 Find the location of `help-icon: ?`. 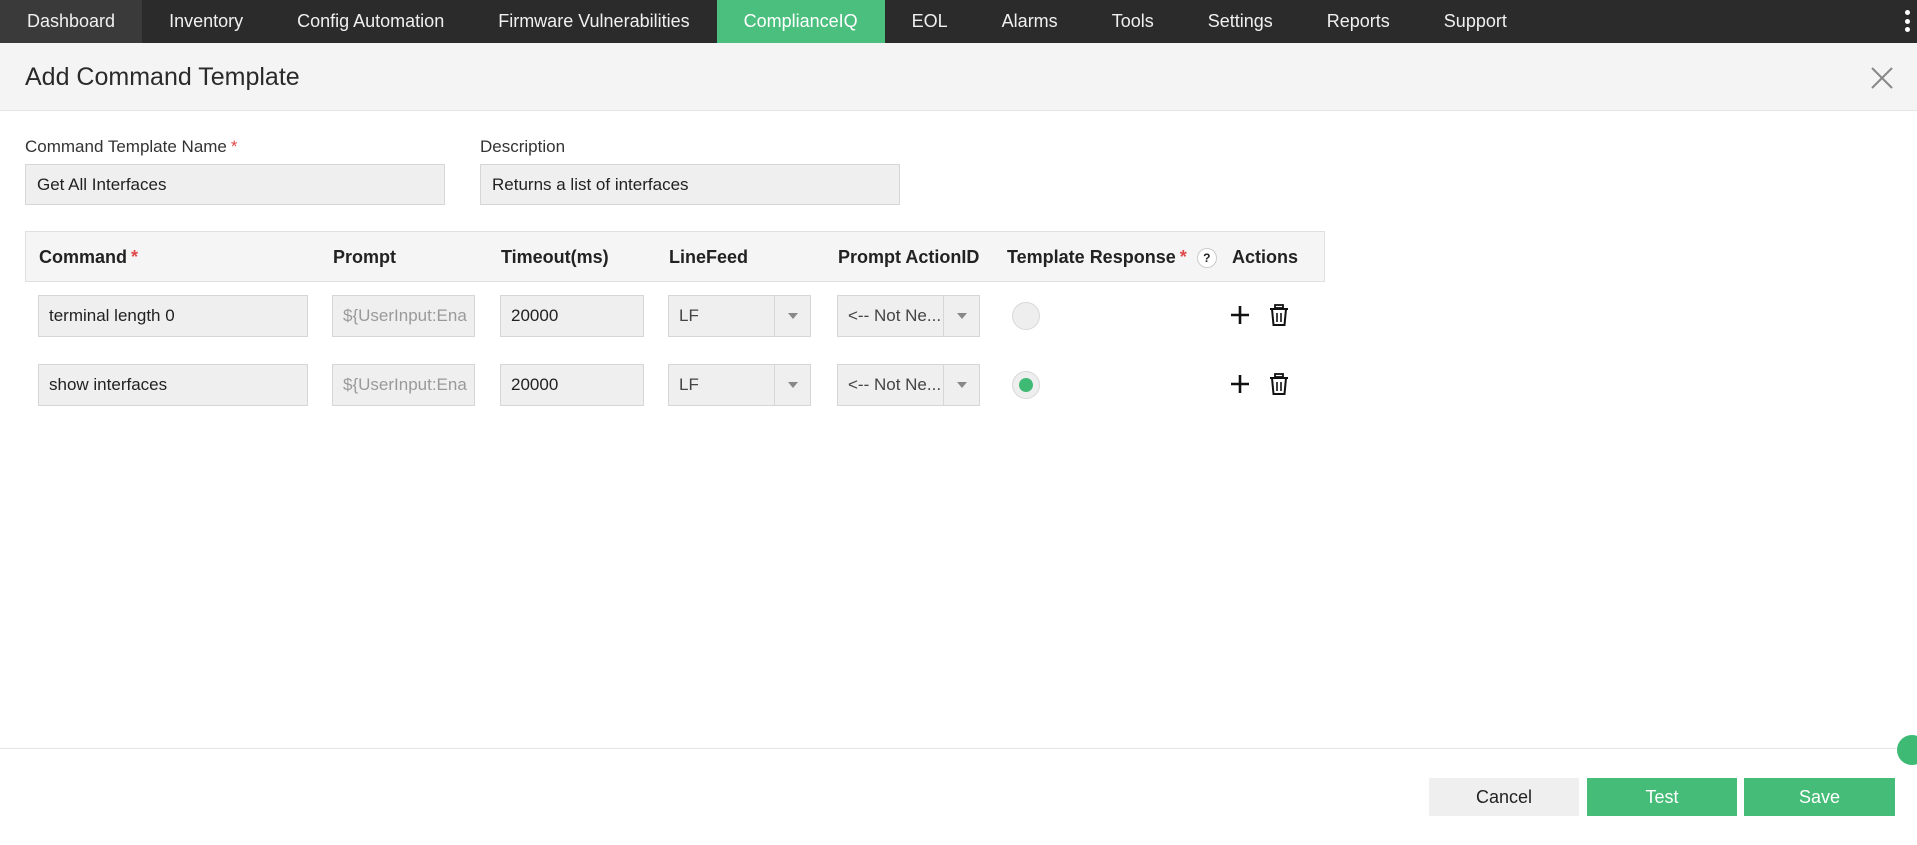

help-icon: ? is located at coordinates (1206, 258).